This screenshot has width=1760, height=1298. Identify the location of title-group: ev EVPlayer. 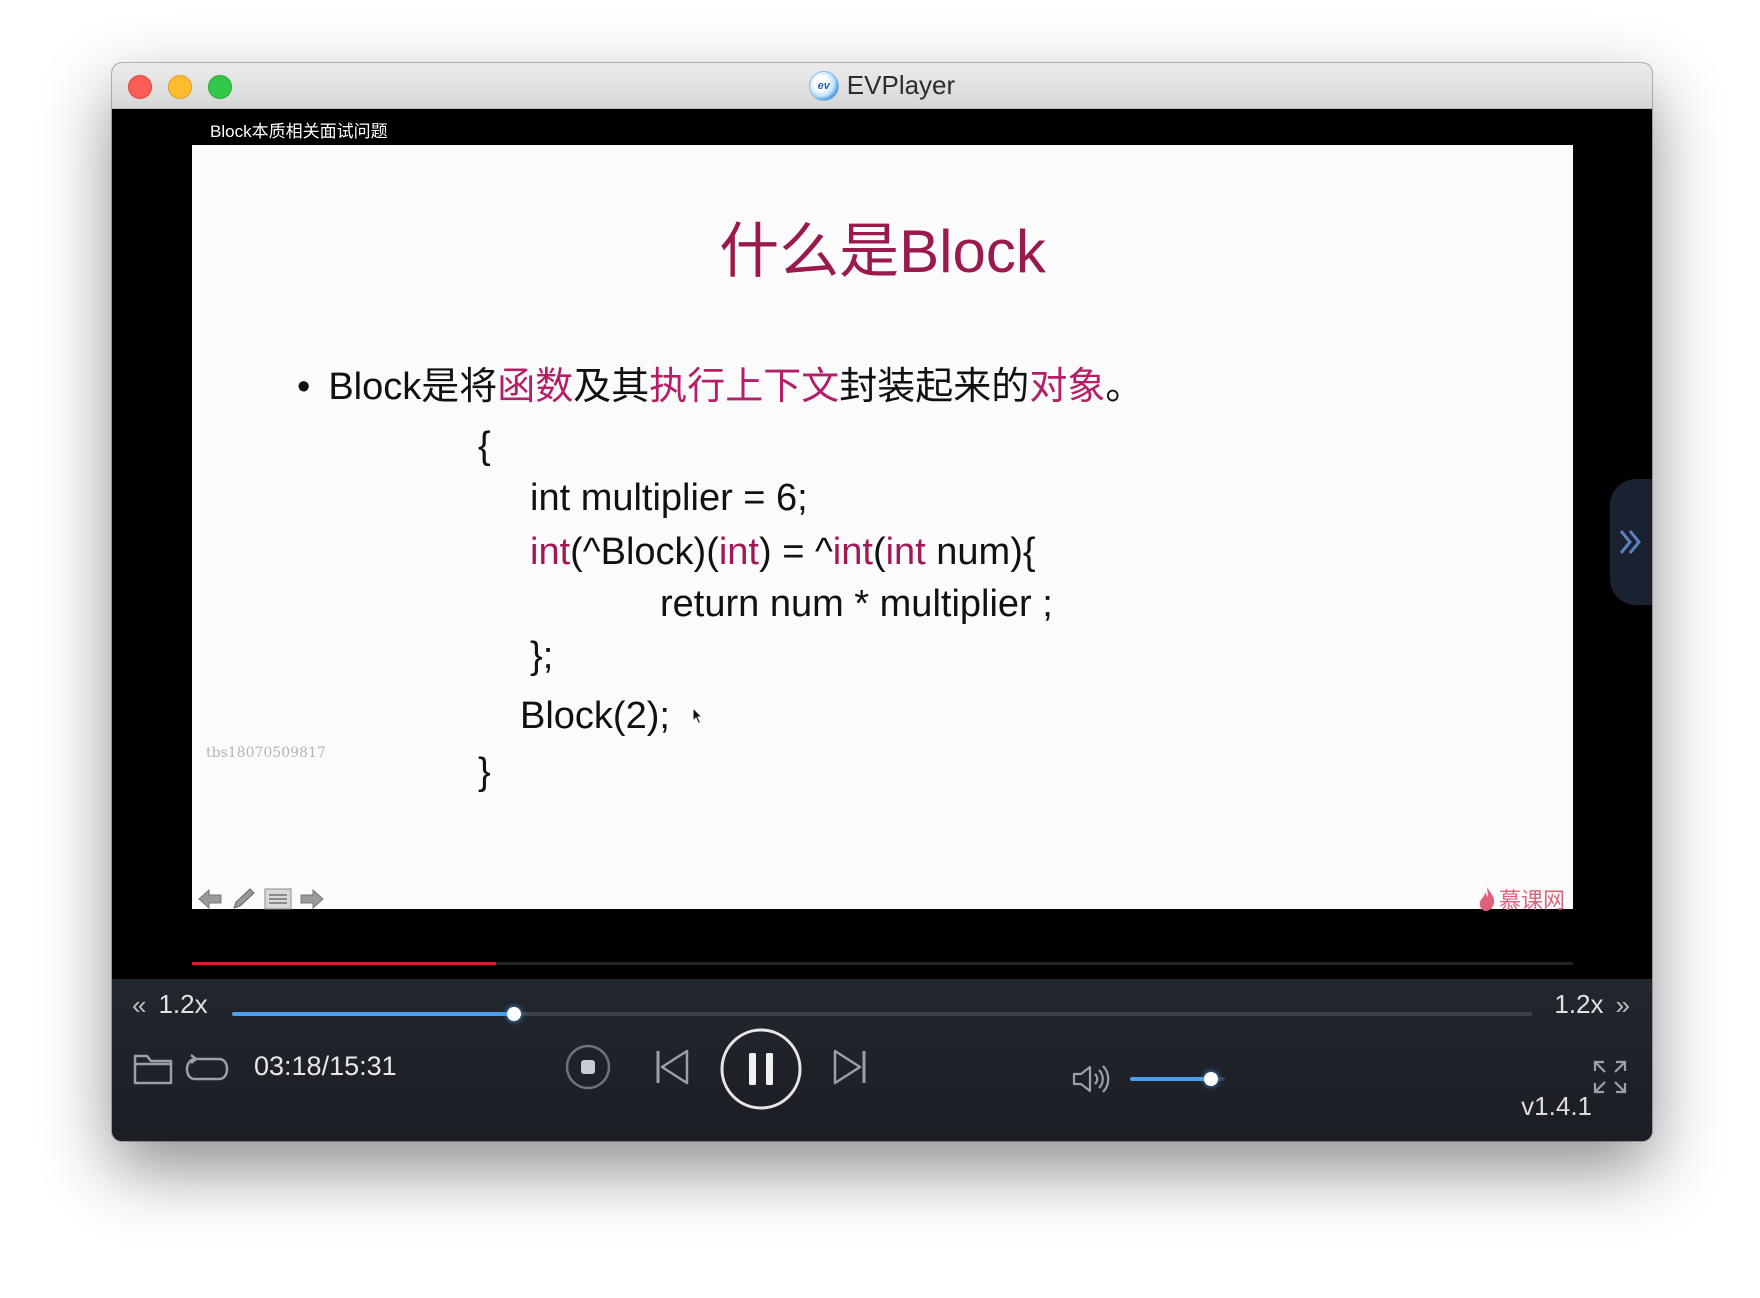
(882, 85).